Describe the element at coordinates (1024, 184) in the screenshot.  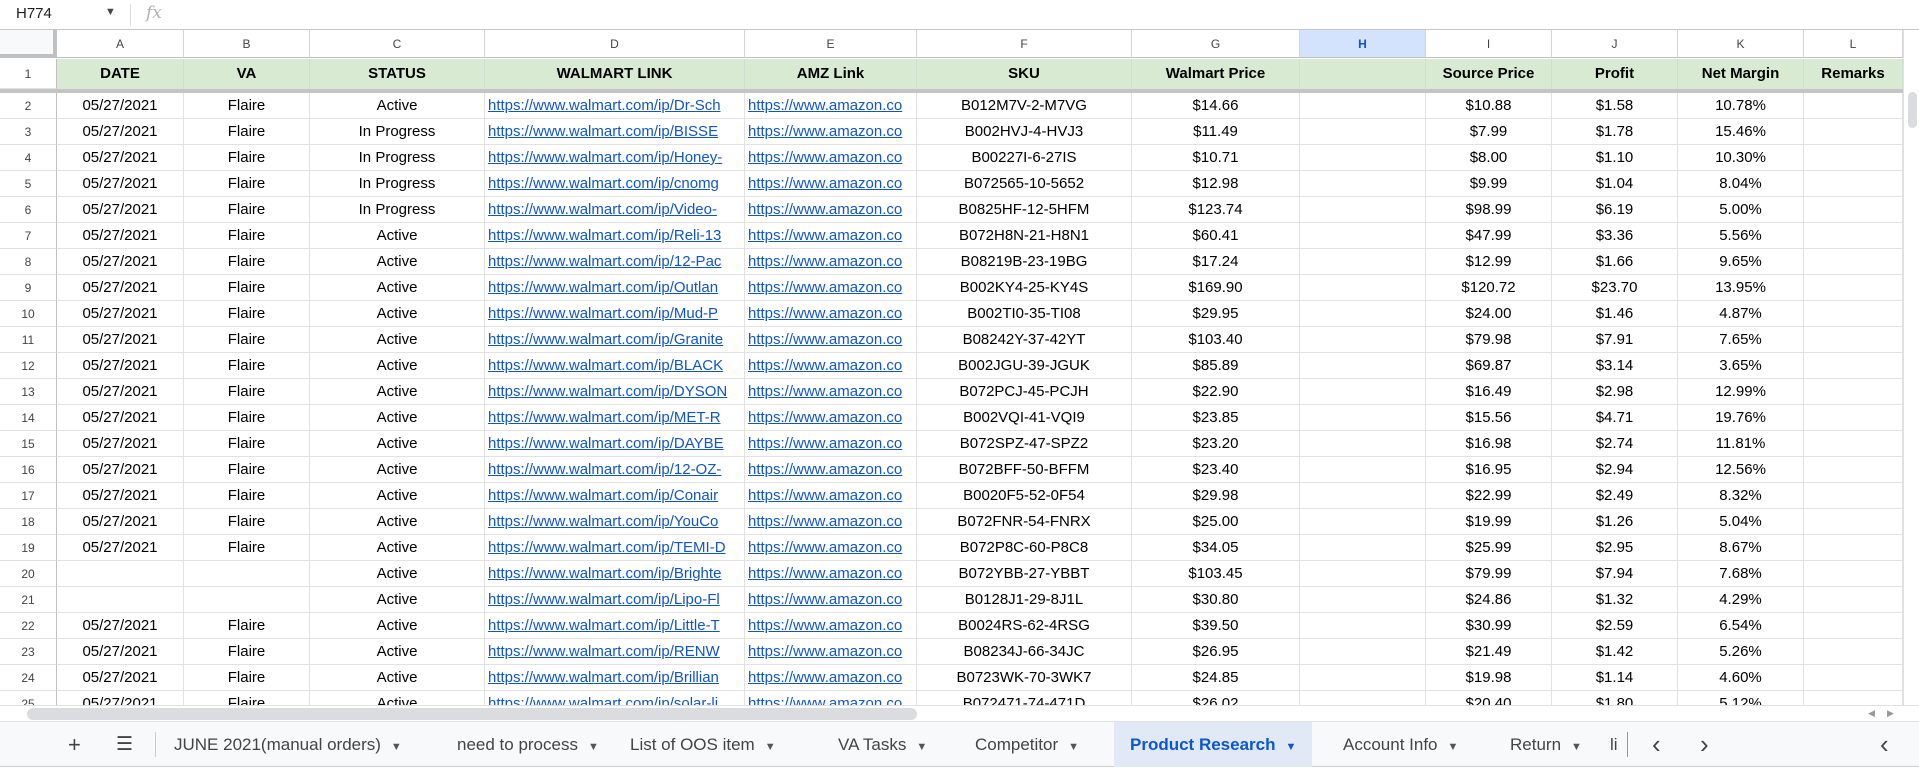
I see `cell-f: B072565-10-5652` at that location.